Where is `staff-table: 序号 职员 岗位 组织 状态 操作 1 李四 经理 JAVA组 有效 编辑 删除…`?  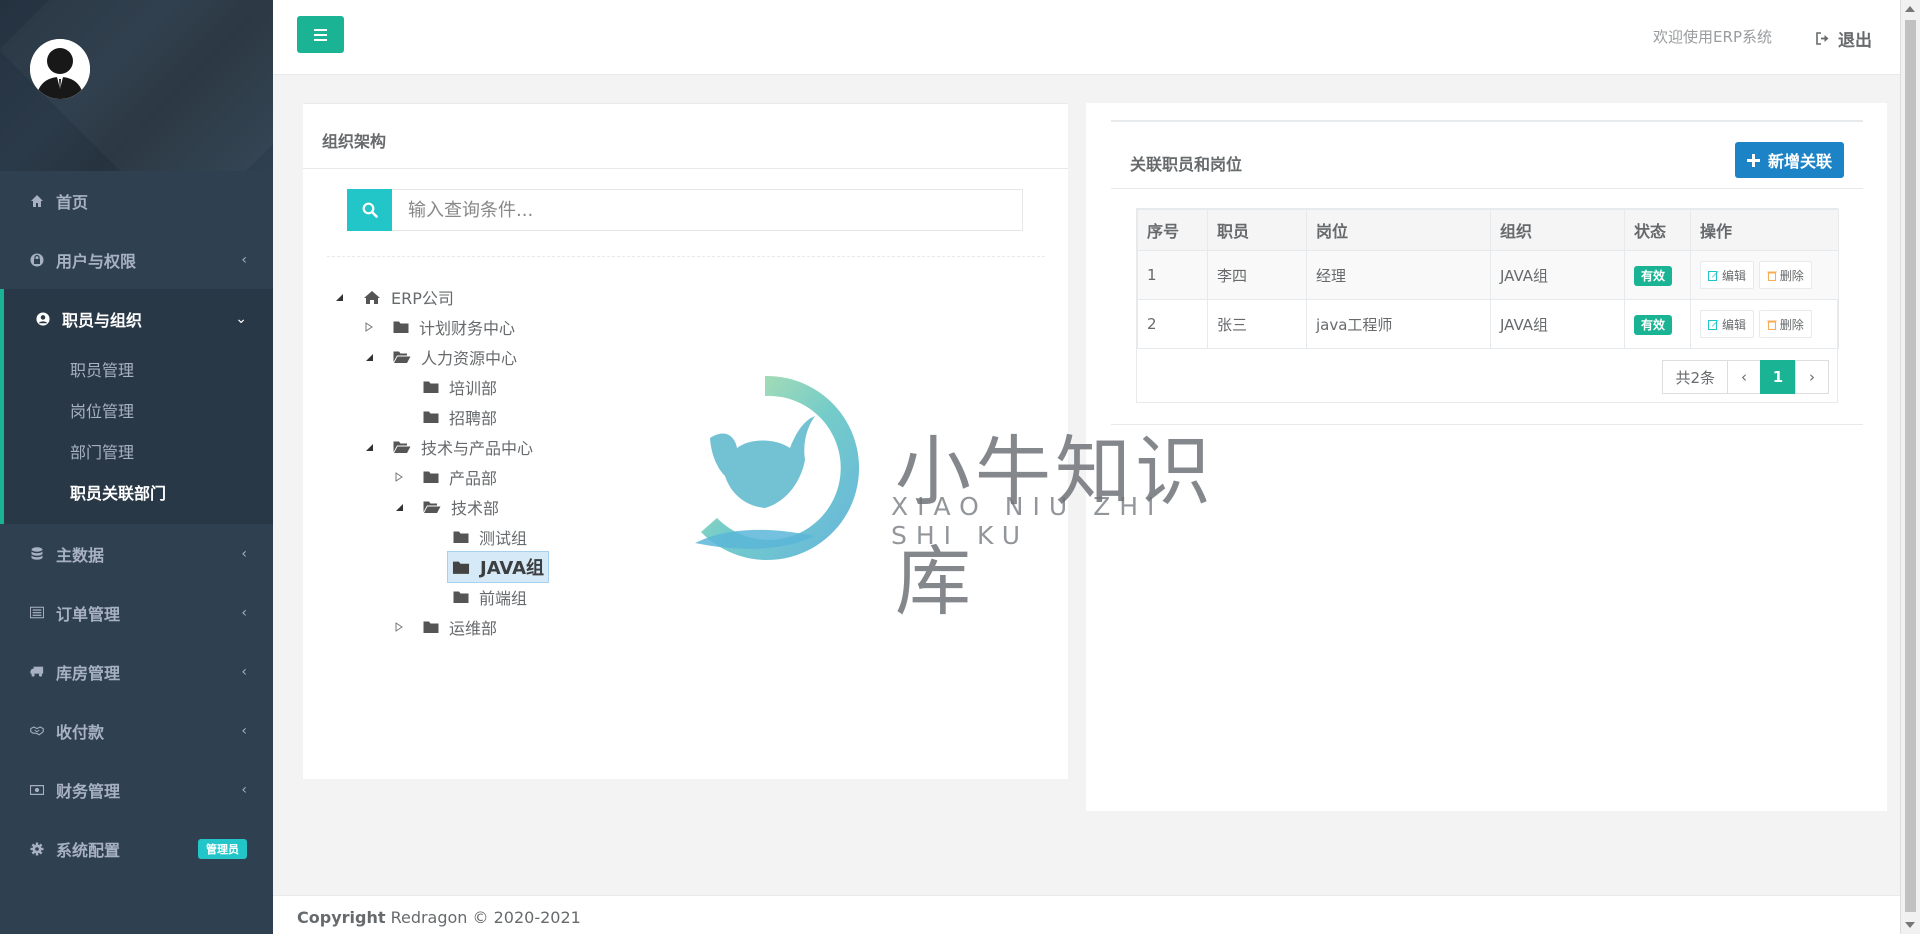
staff-table: 序号 职员 岗位 组织 状态 操作 1 李四 经理 JAVA组 有效 编辑 删除… is located at coordinates (1488, 279).